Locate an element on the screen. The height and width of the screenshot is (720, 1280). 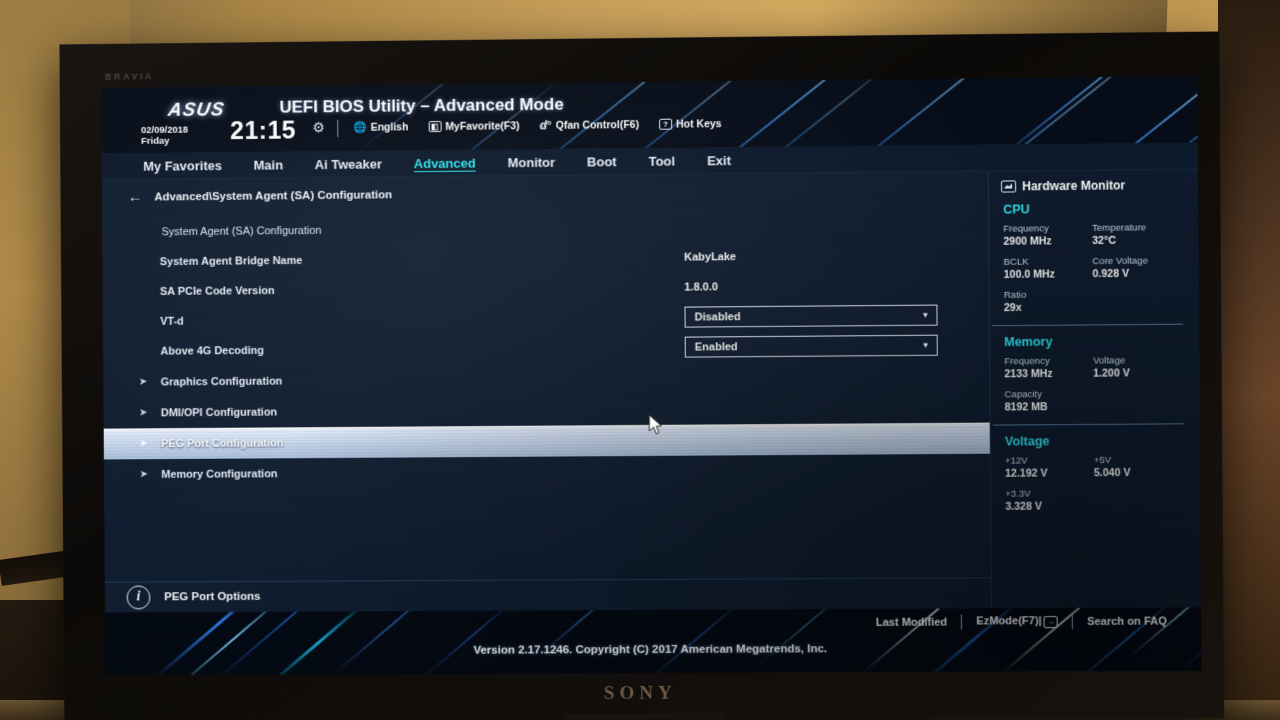
qfan-control-button: ⅆ° Qfan Control(F6) is located at coordinates (590, 125).